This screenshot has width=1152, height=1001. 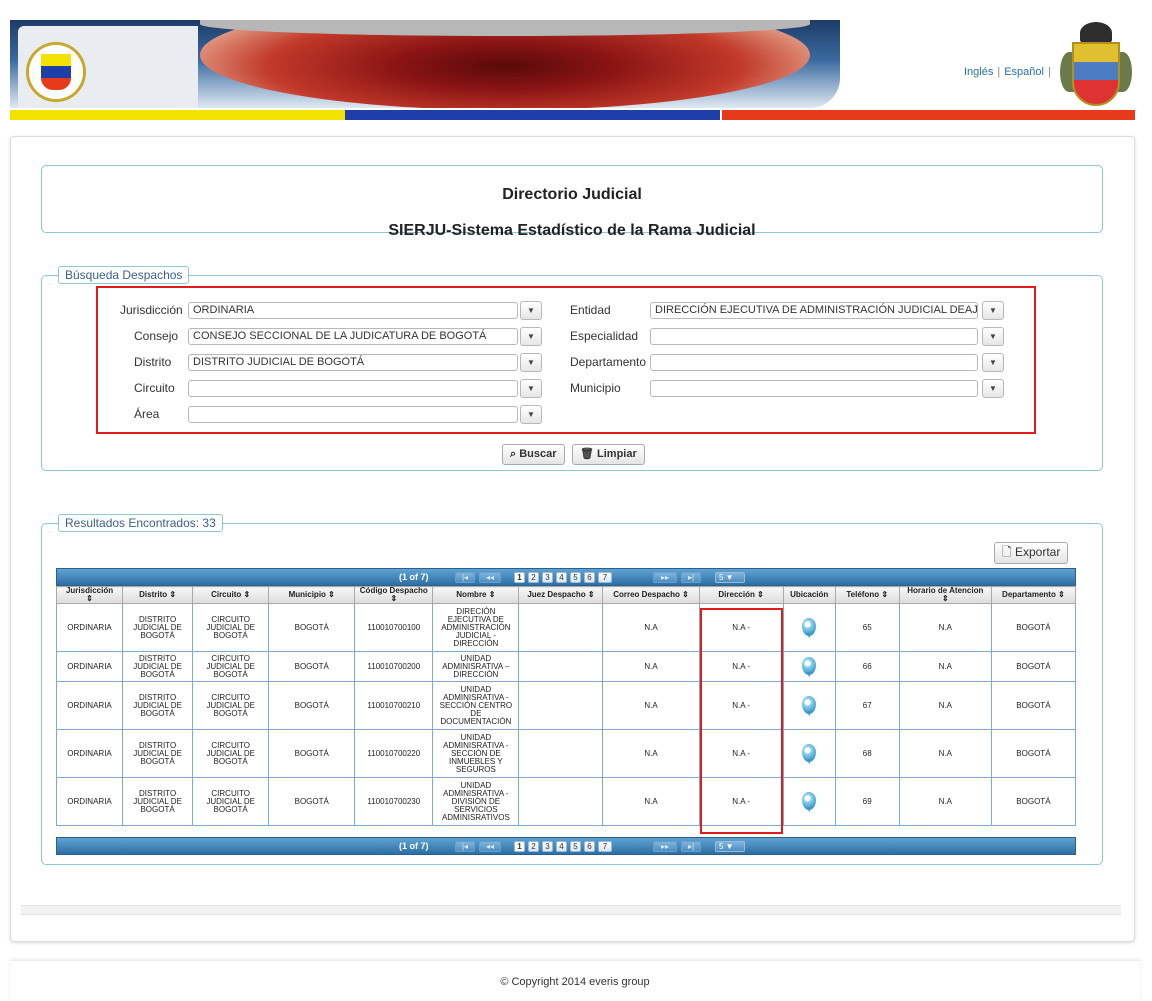 What do you see at coordinates (394, 595) in the screenshot?
I see `col-codigo: Código Despacho ⇕` at bounding box center [394, 595].